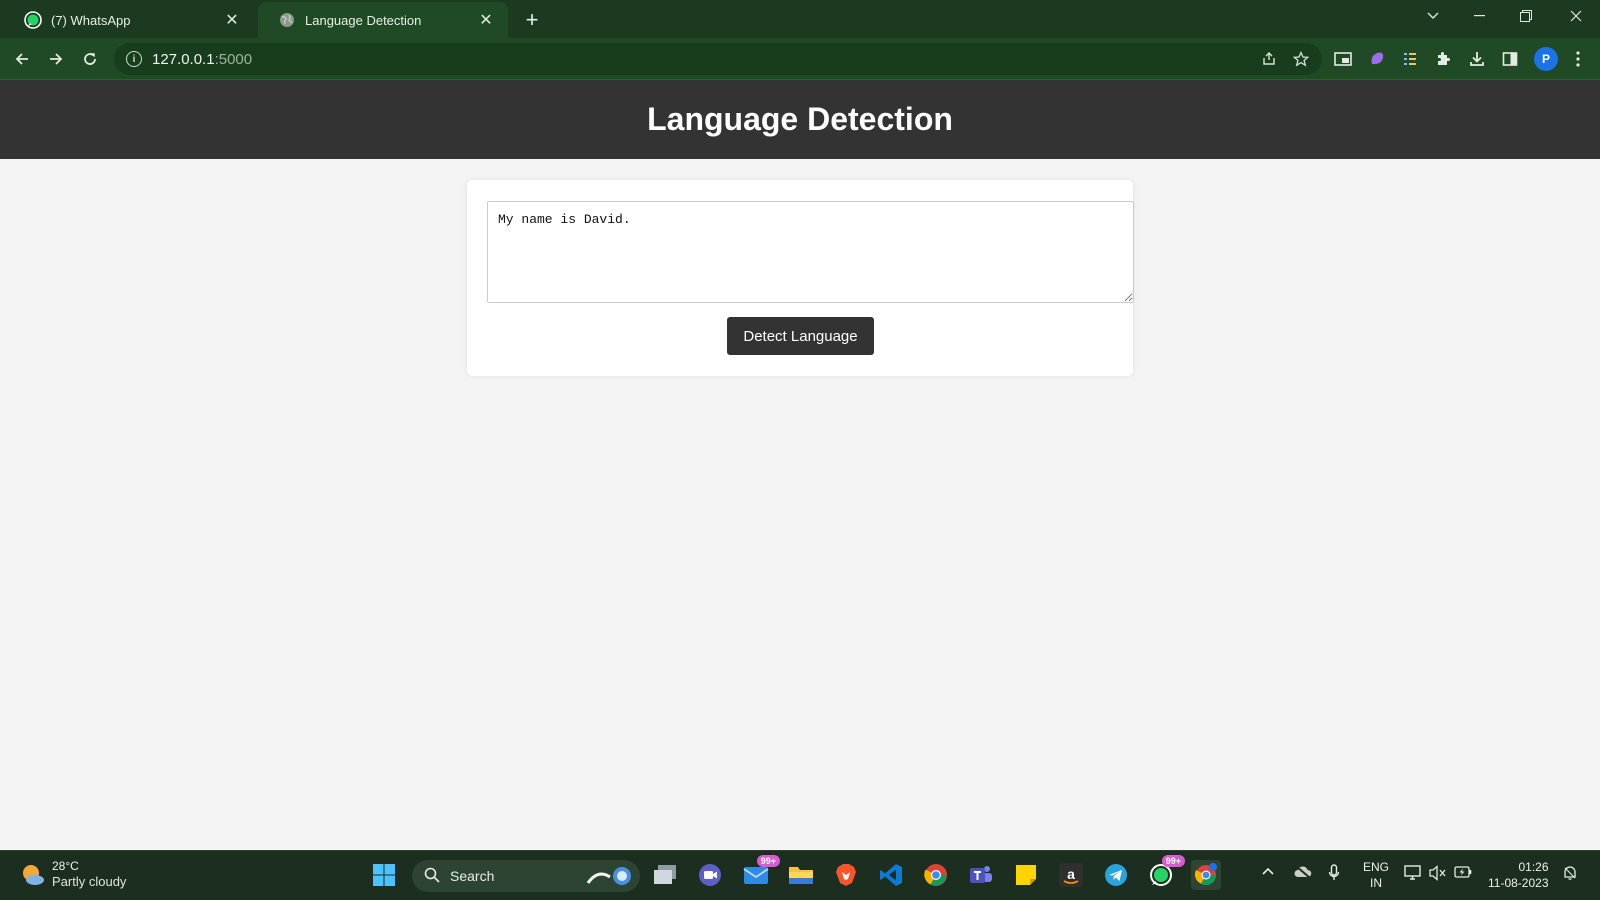 This screenshot has width=1600, height=900. What do you see at coordinates (665, 875) in the screenshot?
I see `task-view-icon` at bounding box center [665, 875].